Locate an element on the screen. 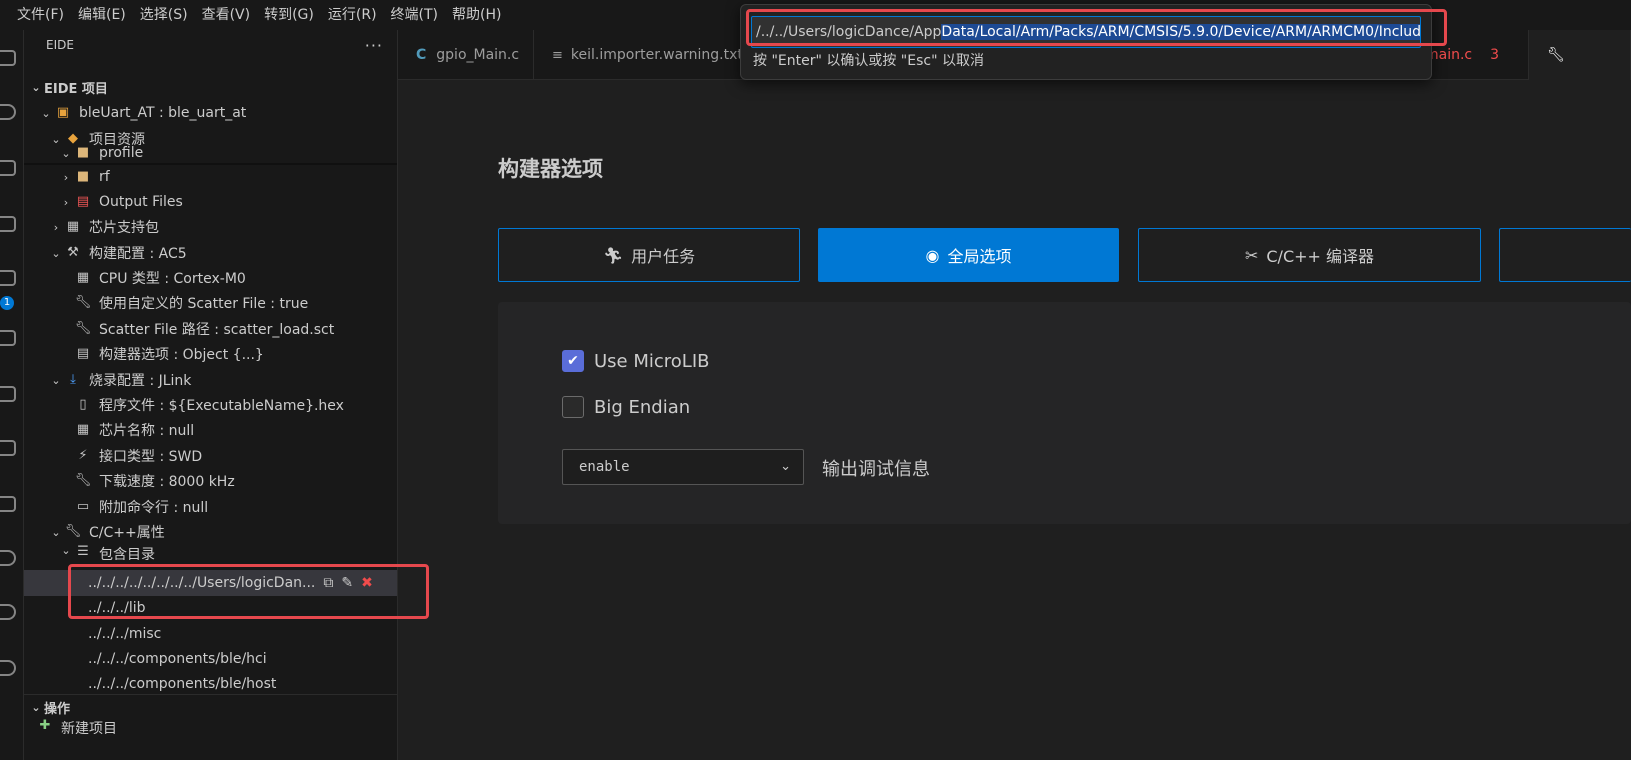 The image size is (1631, 760). edit-icon: ✎ is located at coordinates (347, 583).